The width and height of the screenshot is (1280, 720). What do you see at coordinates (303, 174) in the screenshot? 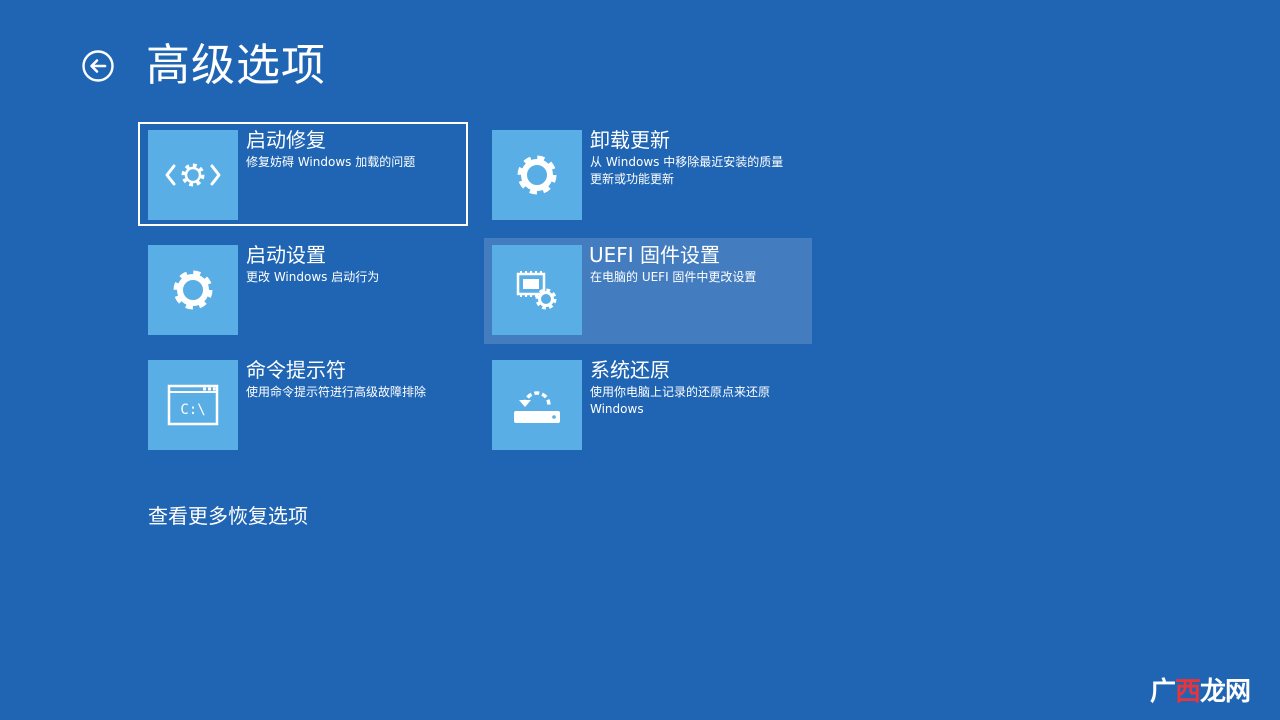
I see `option-startup-repair: 启动修复 修复妨碍 Windows 加载的问题` at bounding box center [303, 174].